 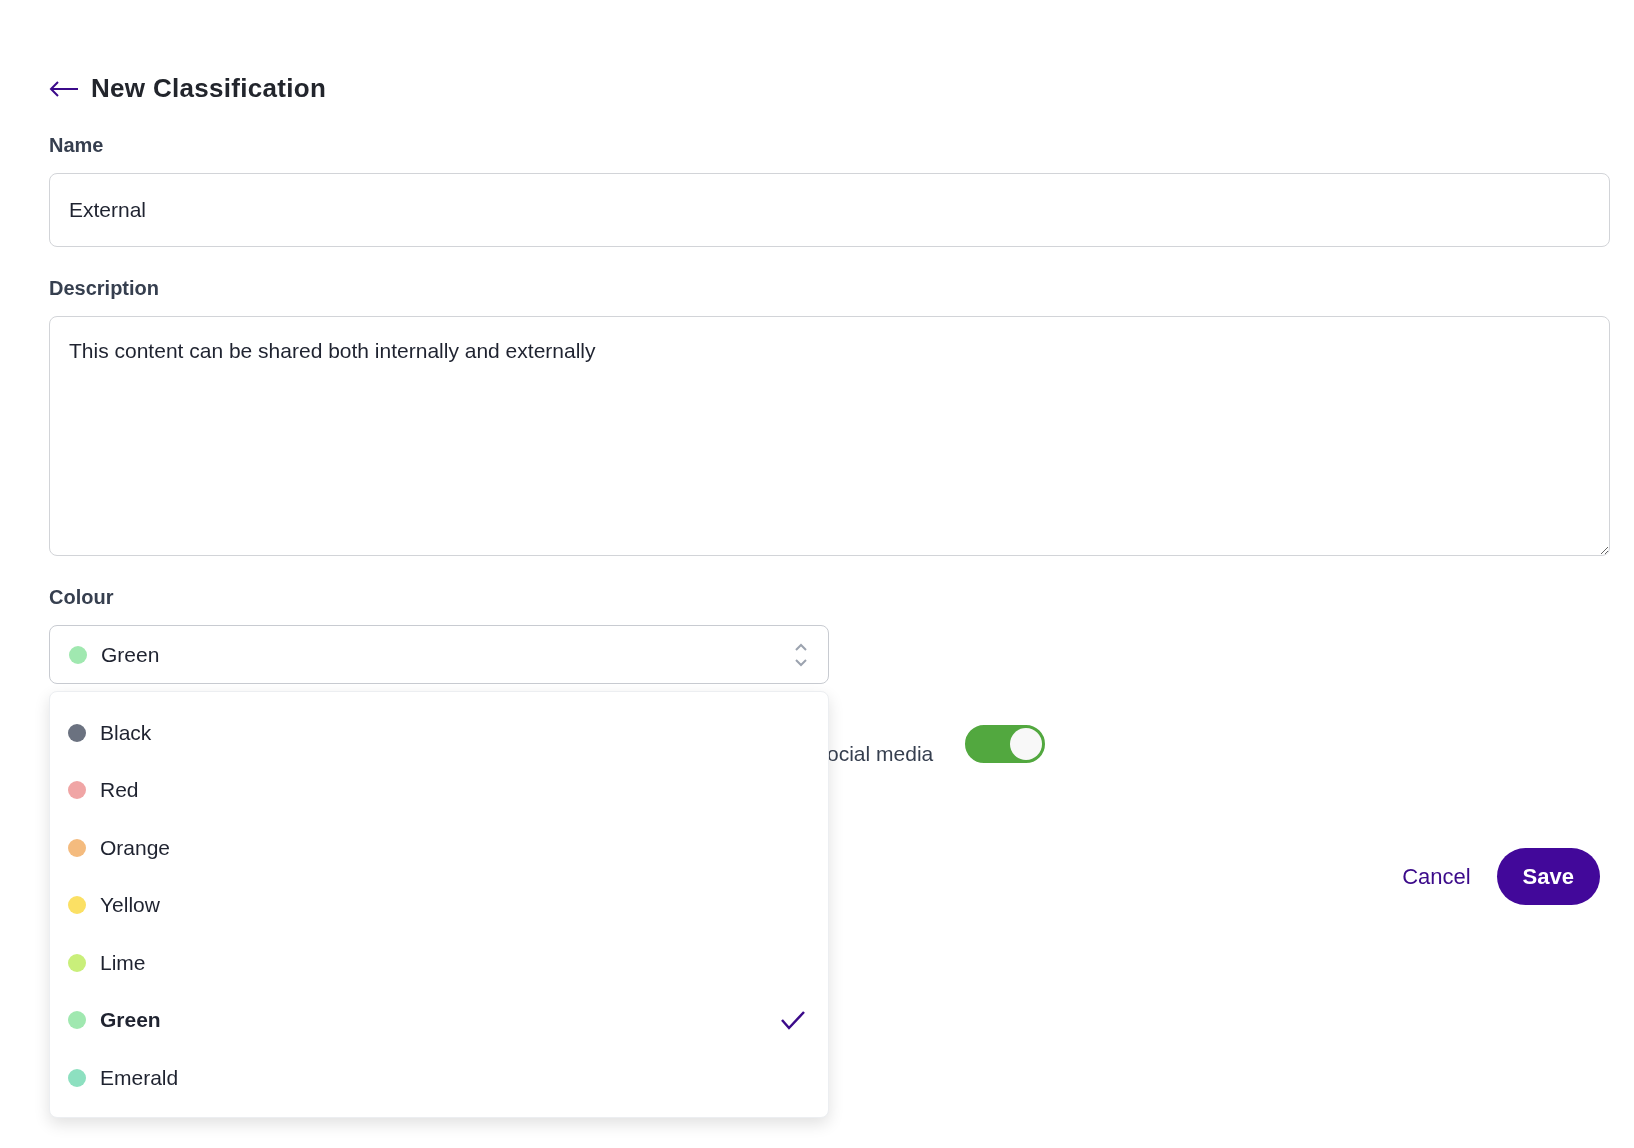 What do you see at coordinates (1548, 876) in the screenshot?
I see `save-button: Save` at bounding box center [1548, 876].